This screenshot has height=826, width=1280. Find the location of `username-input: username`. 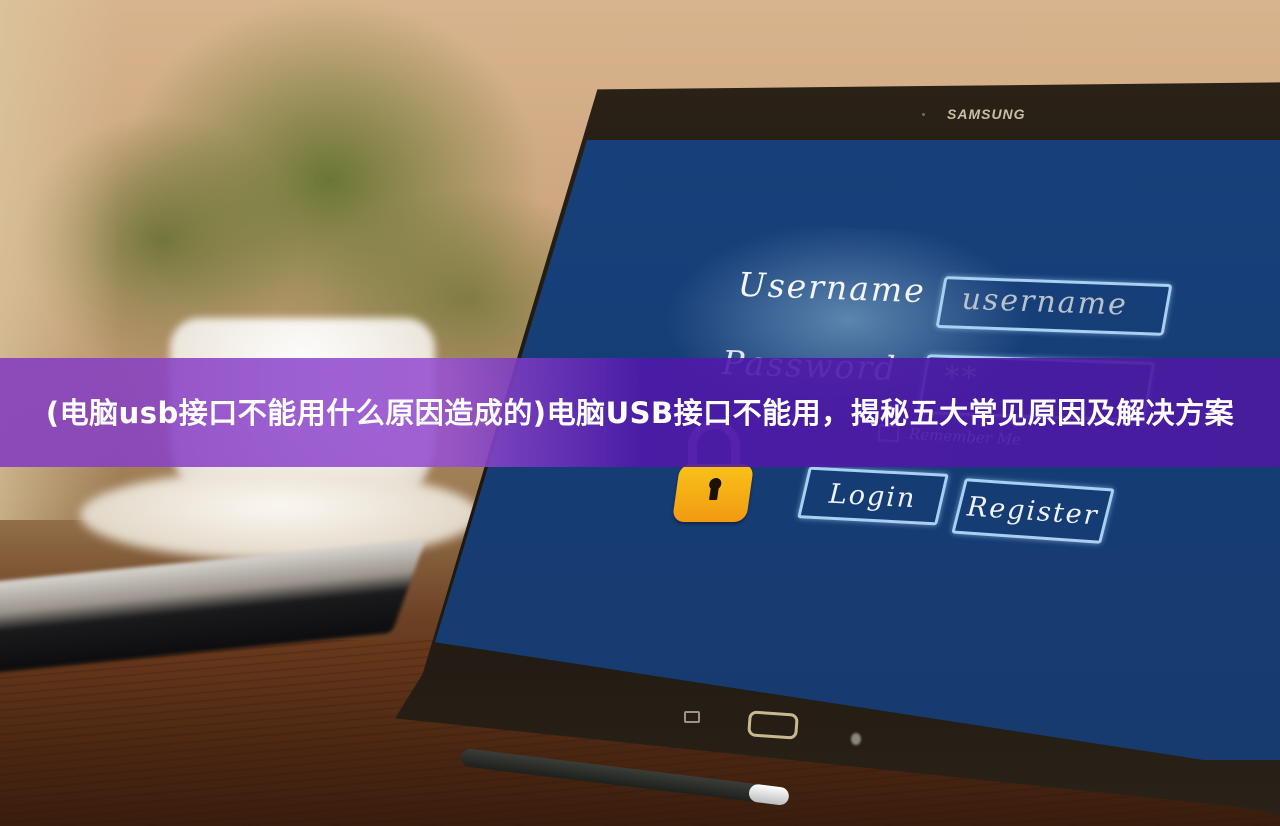

username-input: username is located at coordinates (1054, 306).